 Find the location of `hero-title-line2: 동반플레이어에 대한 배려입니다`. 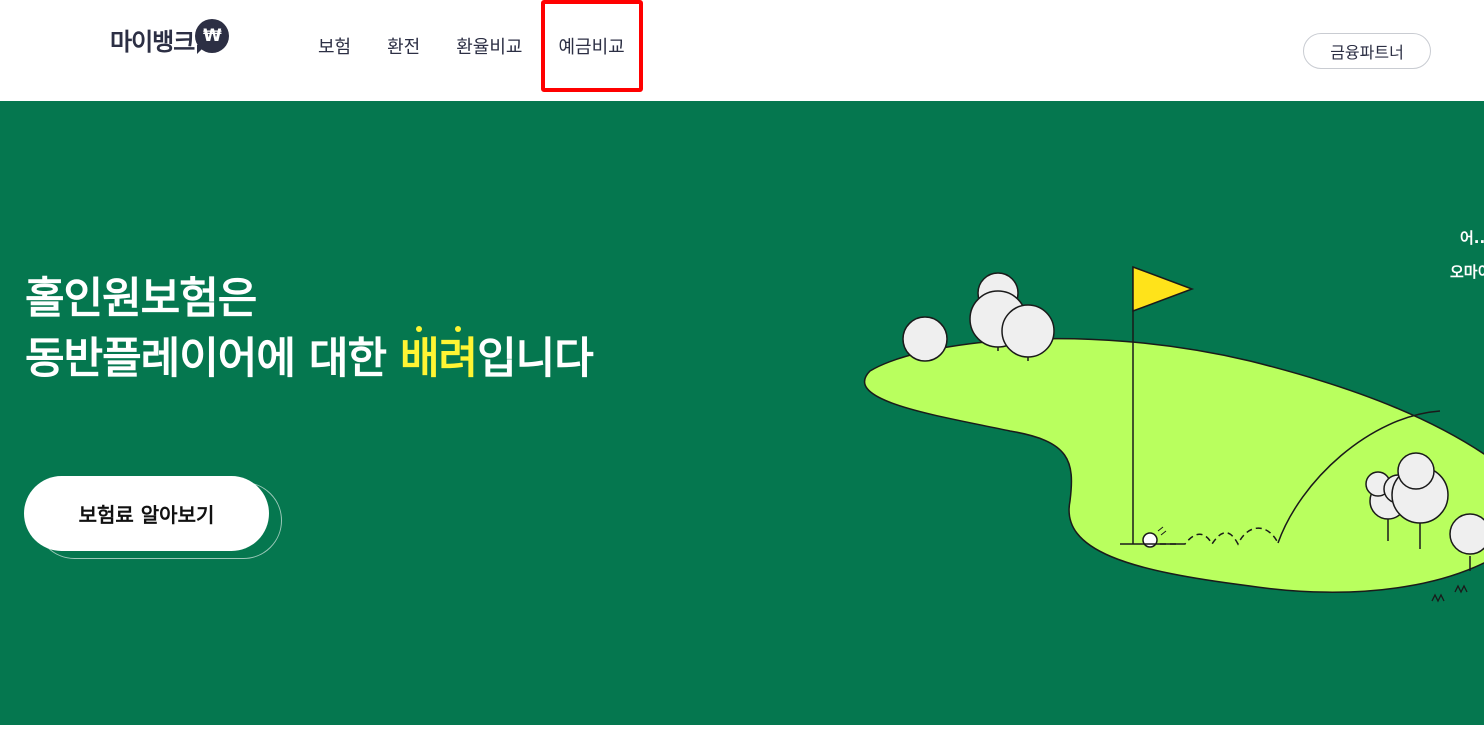

hero-title-line2: 동반플레이어에 대한 배려입니다 is located at coordinates (309, 357).